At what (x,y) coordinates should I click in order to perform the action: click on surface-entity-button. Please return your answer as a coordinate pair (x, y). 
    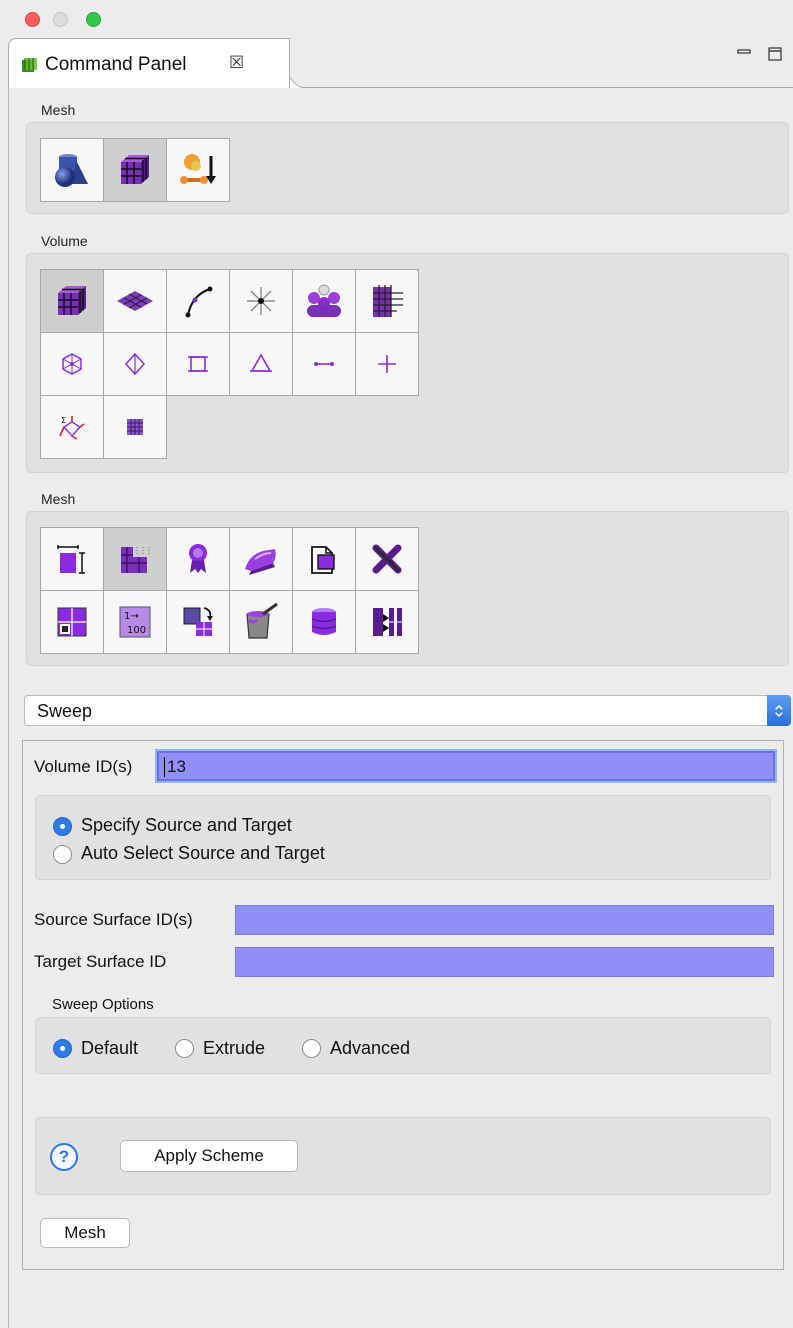
    Looking at the image, I should click on (135, 301).